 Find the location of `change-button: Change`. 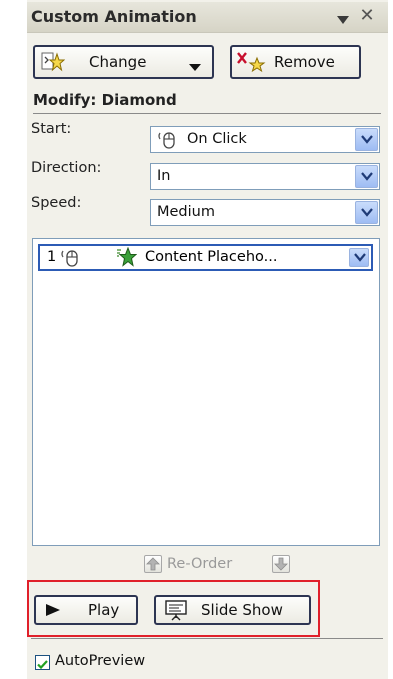

change-button: Change is located at coordinates (123, 62).